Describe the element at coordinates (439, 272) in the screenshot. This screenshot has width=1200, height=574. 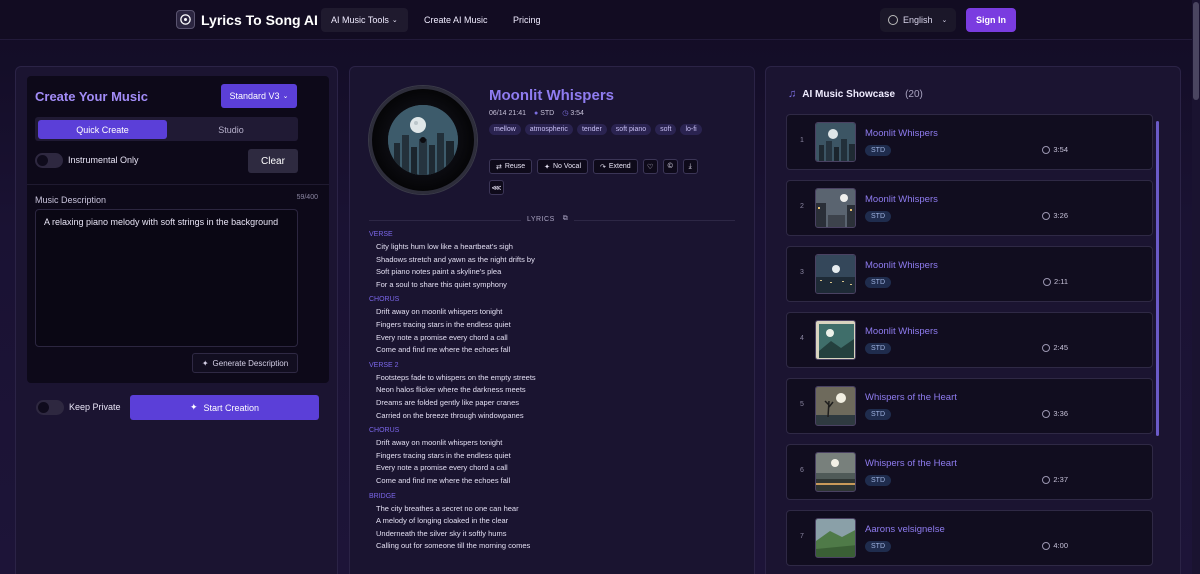
I see `lyric-line: Soft piano notes paint a skyline's plea` at that location.